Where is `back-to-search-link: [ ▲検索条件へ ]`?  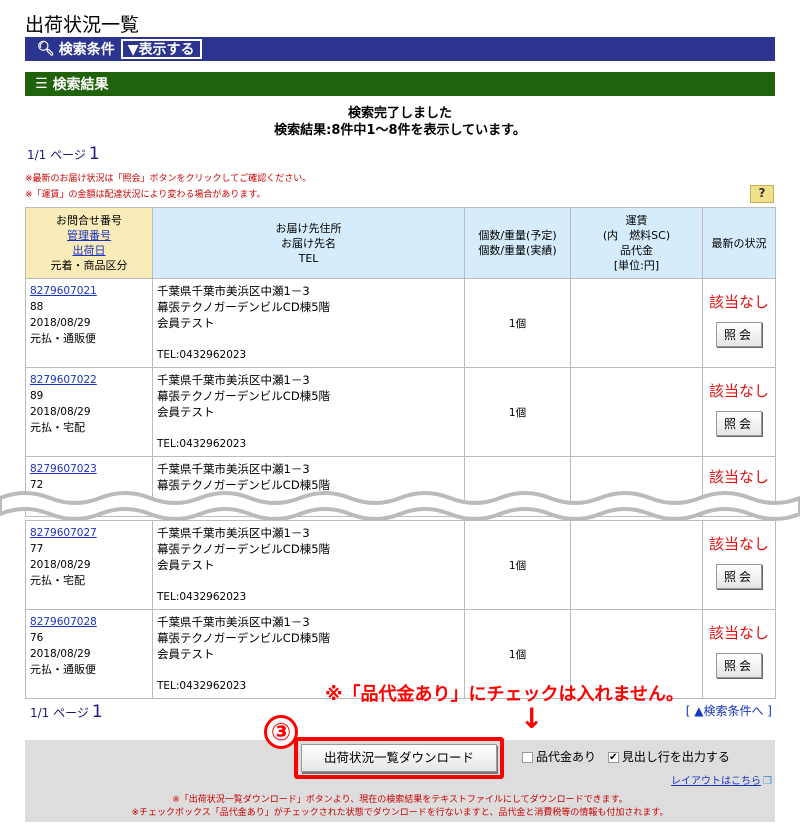 back-to-search-link: [ ▲検索条件へ ] is located at coordinates (729, 710).